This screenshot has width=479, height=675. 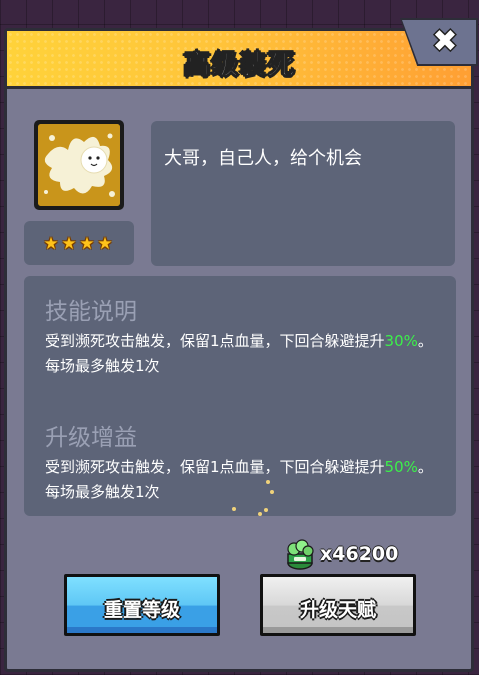 What do you see at coordinates (141, 610) in the screenshot?
I see `reset-level-label: 重置等级` at bounding box center [141, 610].